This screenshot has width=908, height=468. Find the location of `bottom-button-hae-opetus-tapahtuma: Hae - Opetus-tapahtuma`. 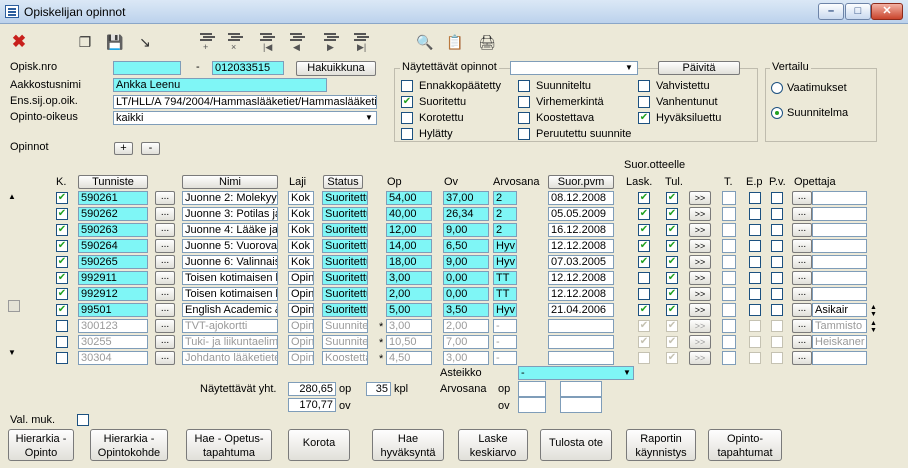

bottom-button-hae-opetus-tapahtuma: Hae - Opetus-tapahtuma is located at coordinates (229, 445).